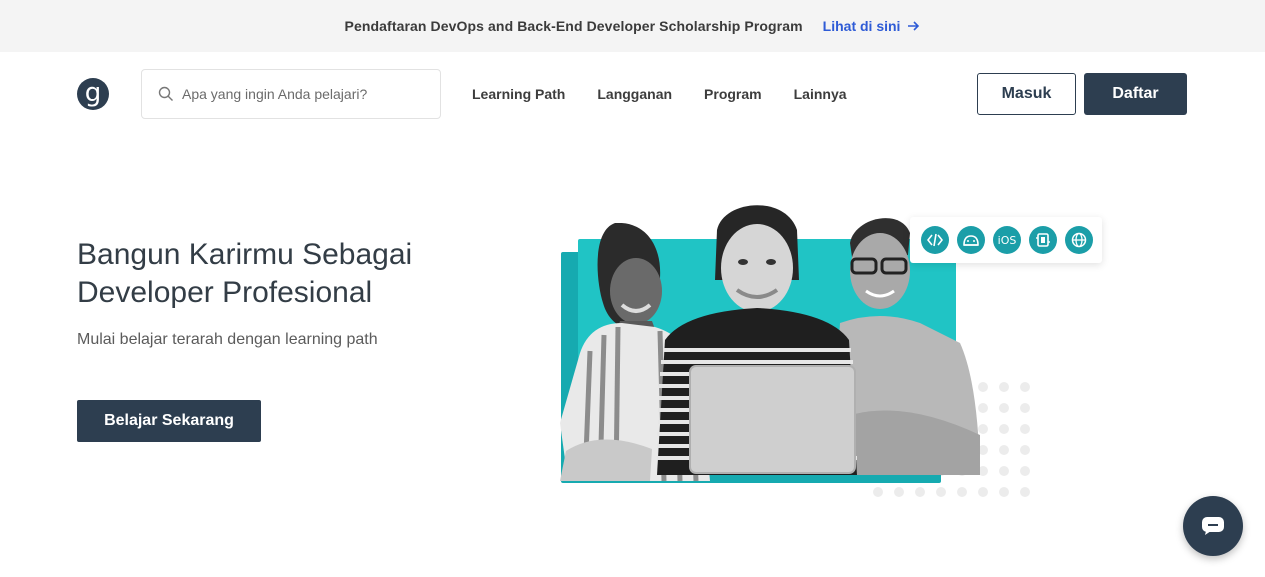 This screenshot has height=577, width=1265. I want to click on logo-glyph: g, so click(93, 92).